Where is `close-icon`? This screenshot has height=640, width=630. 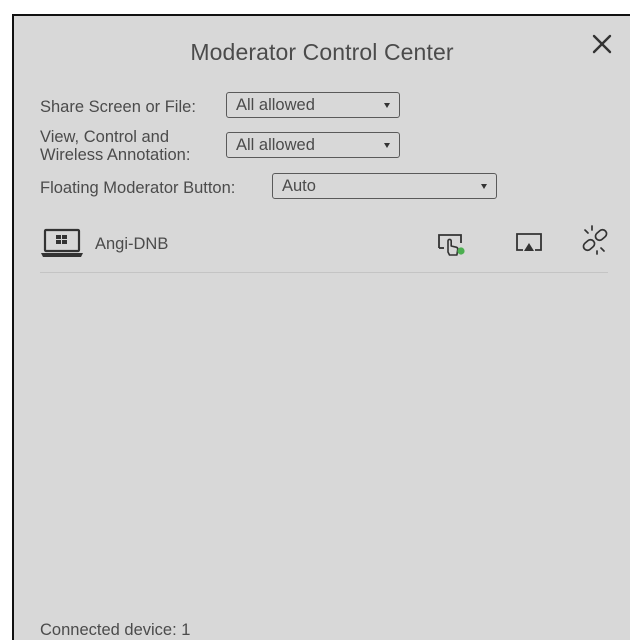
close-icon is located at coordinates (602, 44).